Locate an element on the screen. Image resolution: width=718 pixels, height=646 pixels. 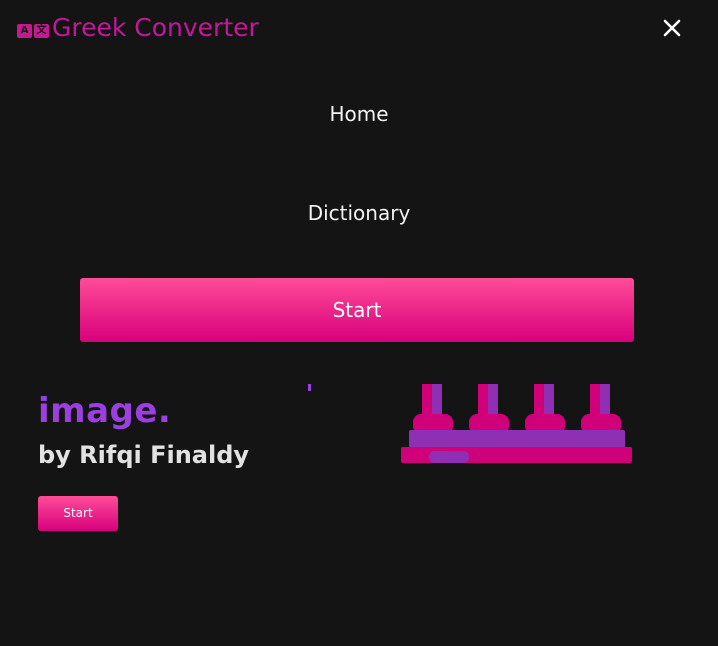
hero-heading: image. is located at coordinates (105, 411).